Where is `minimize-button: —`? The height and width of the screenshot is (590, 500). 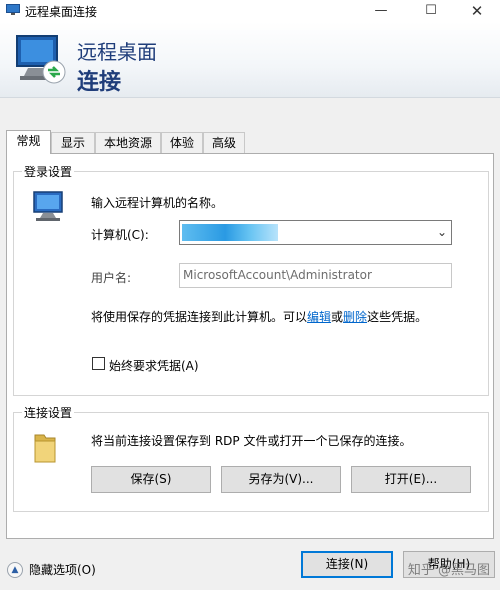
minimize-button: — is located at coordinates (381, 11).